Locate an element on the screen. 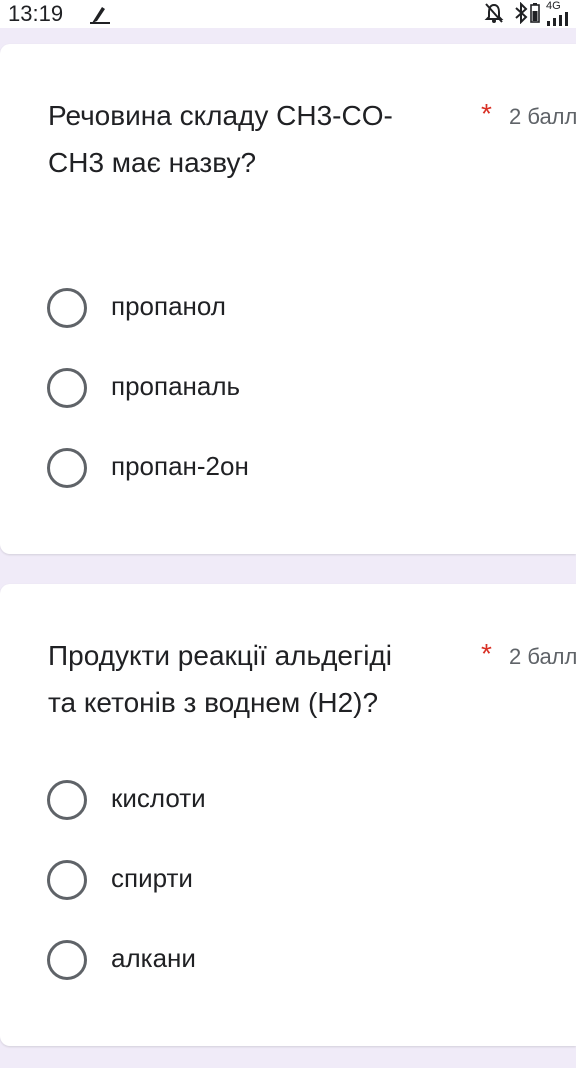 Image resolution: width=576 pixels, height=1068 pixels. status-bar: 13:19 4G is located at coordinates (288, 14).